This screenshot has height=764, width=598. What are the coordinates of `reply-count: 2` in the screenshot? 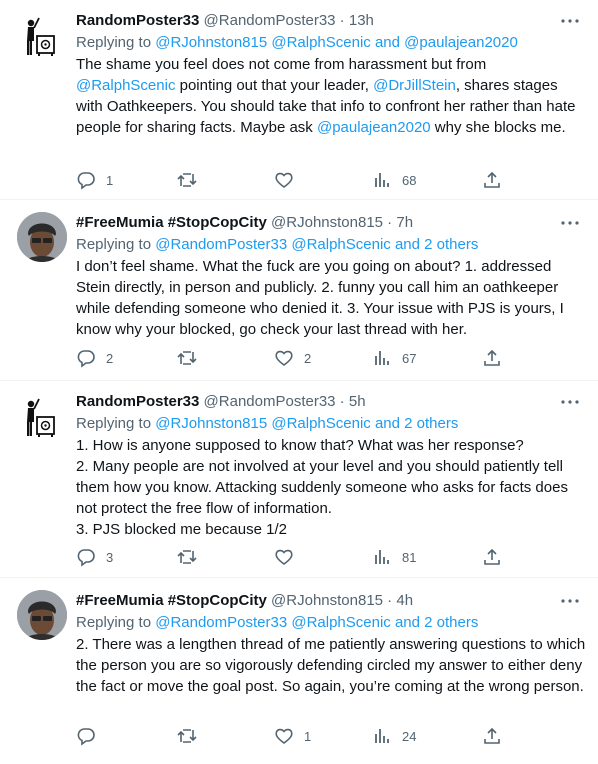 It's located at (110, 358).